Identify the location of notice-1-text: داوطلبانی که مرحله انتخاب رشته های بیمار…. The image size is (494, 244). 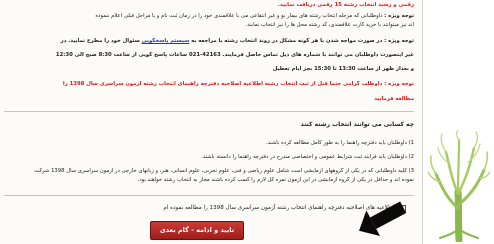
(240, 16).